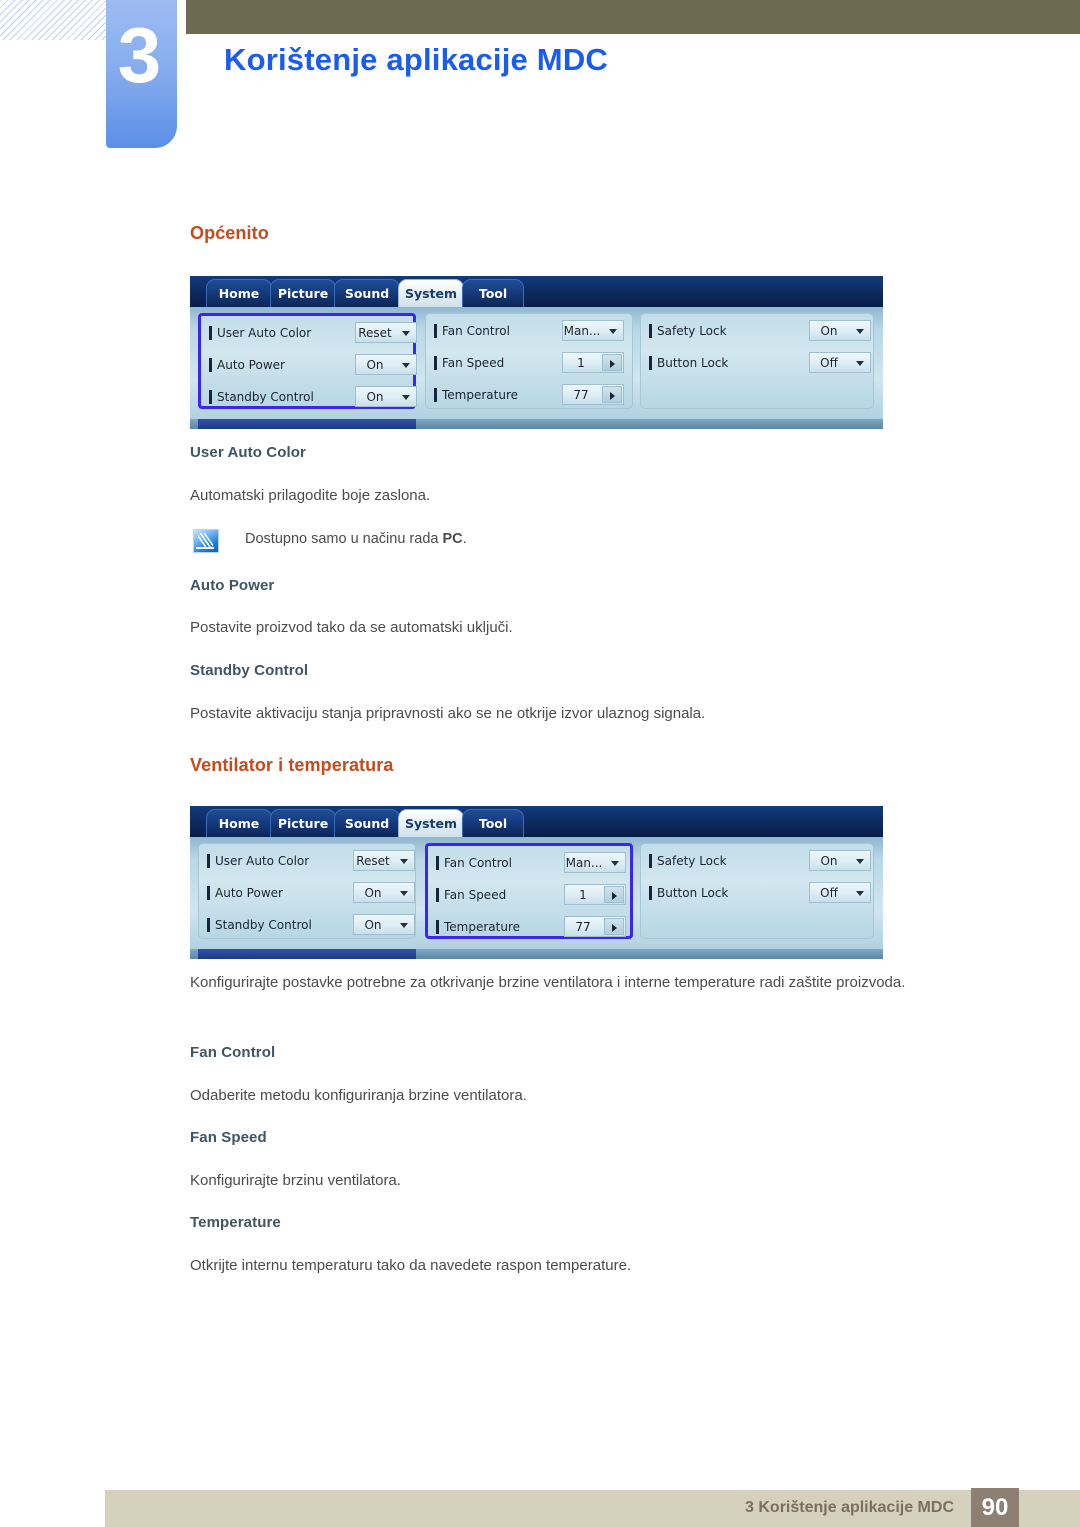  Describe the element at coordinates (206, 541) in the screenshot. I see `note-pen-icon` at that location.